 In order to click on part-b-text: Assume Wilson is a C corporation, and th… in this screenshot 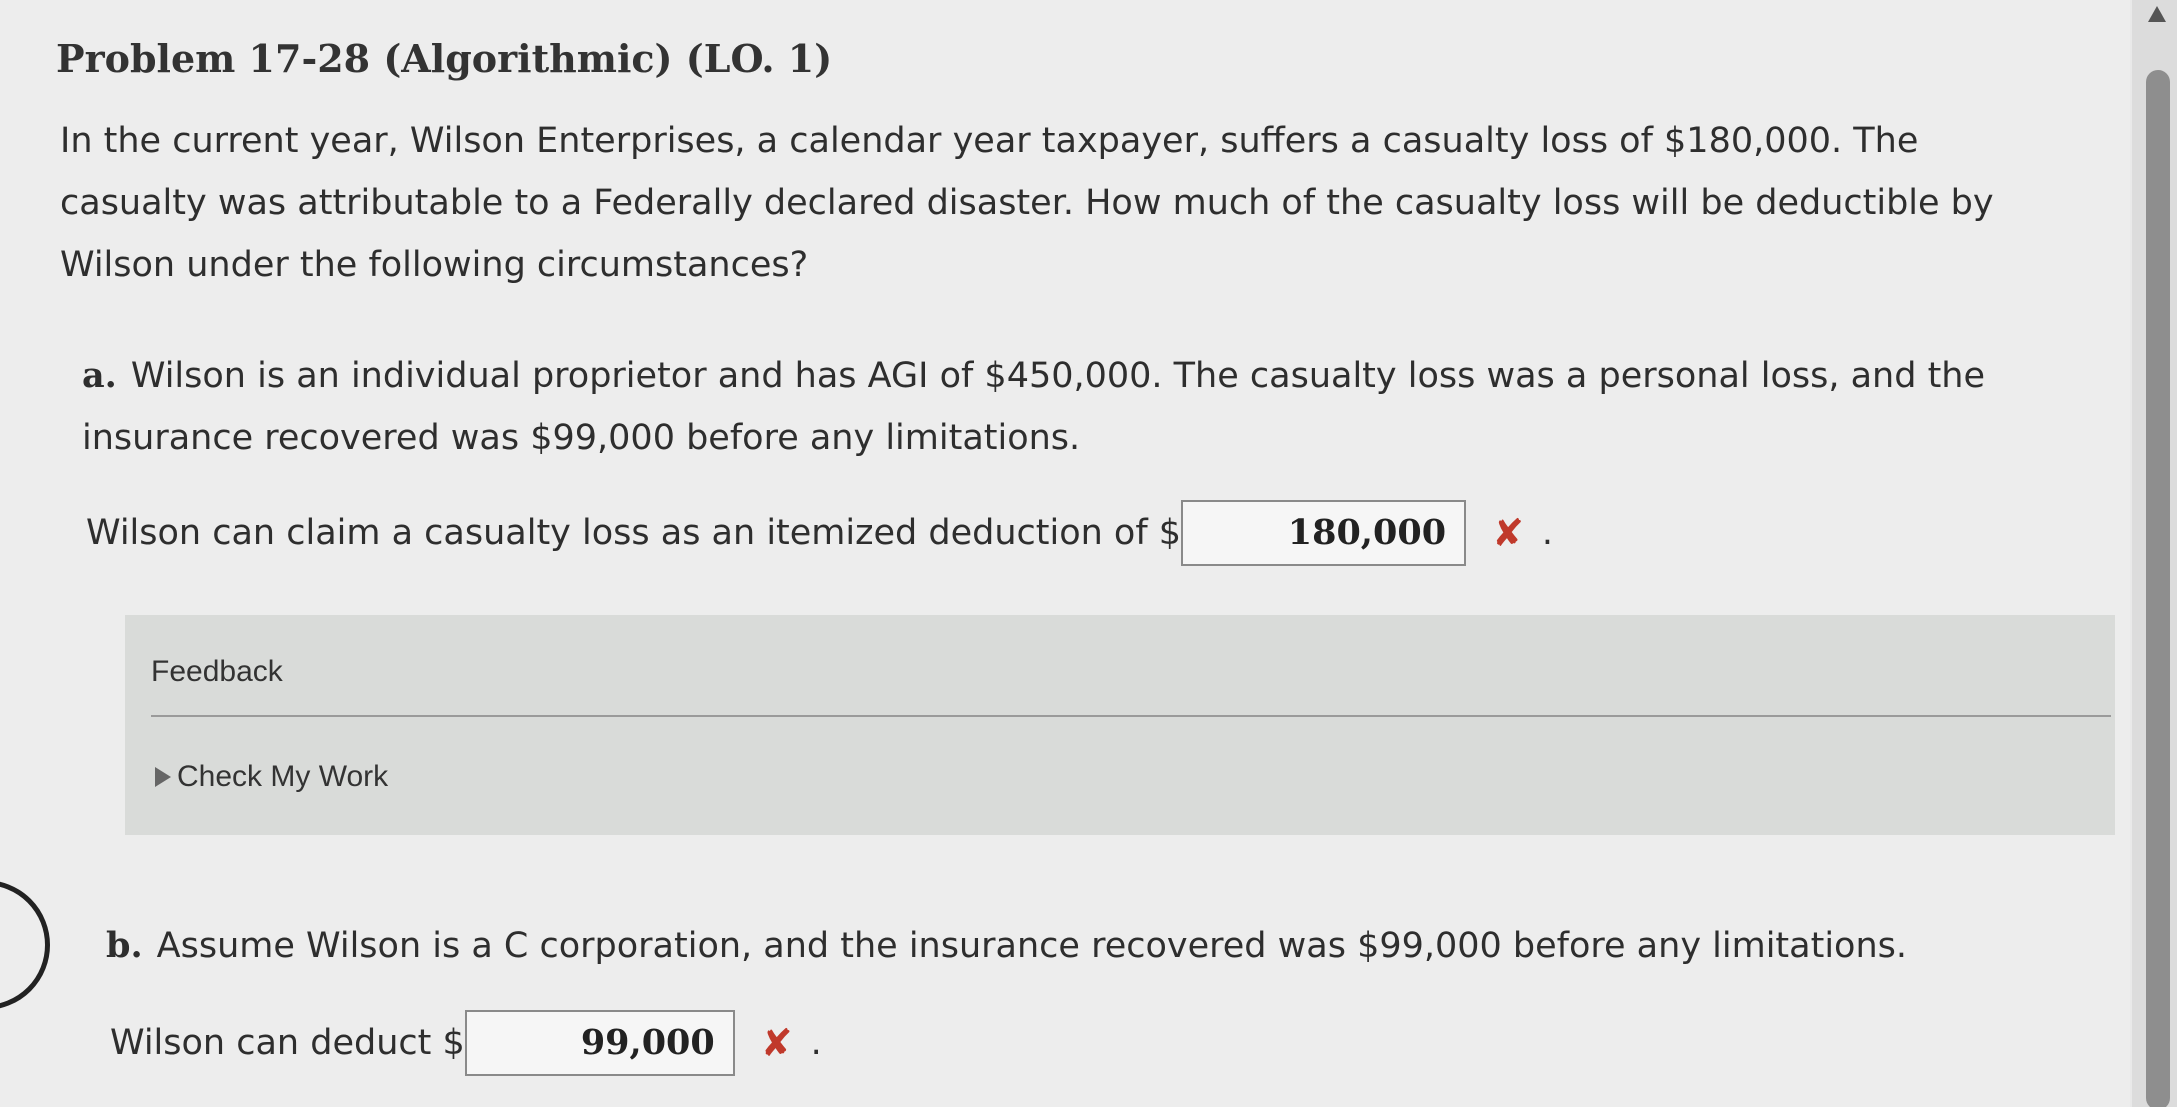, I will do `click(1031, 946)`.